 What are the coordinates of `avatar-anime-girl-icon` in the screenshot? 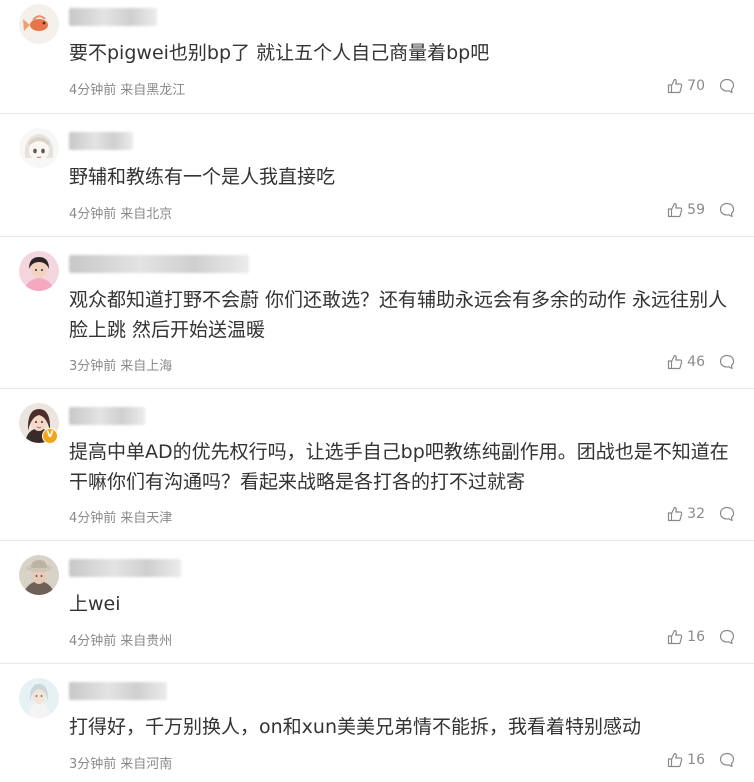 It's located at (39, 148).